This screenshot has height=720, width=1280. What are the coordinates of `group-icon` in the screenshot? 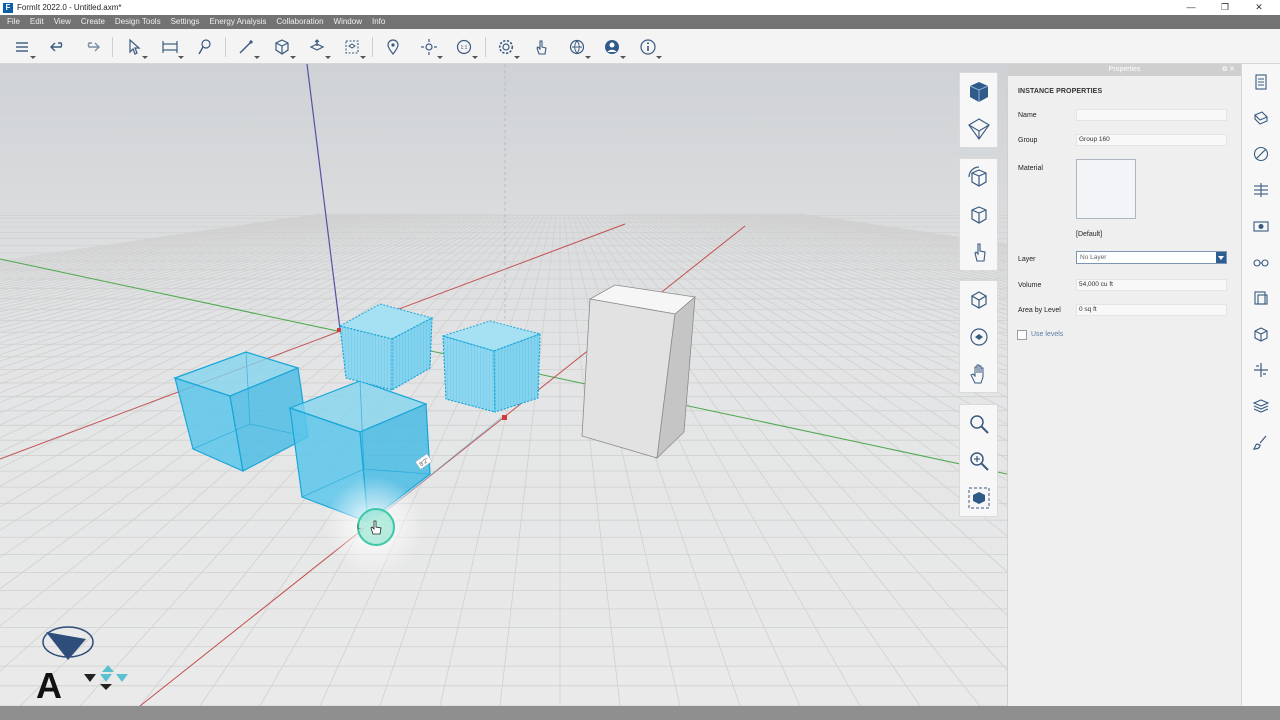 It's located at (353, 47).